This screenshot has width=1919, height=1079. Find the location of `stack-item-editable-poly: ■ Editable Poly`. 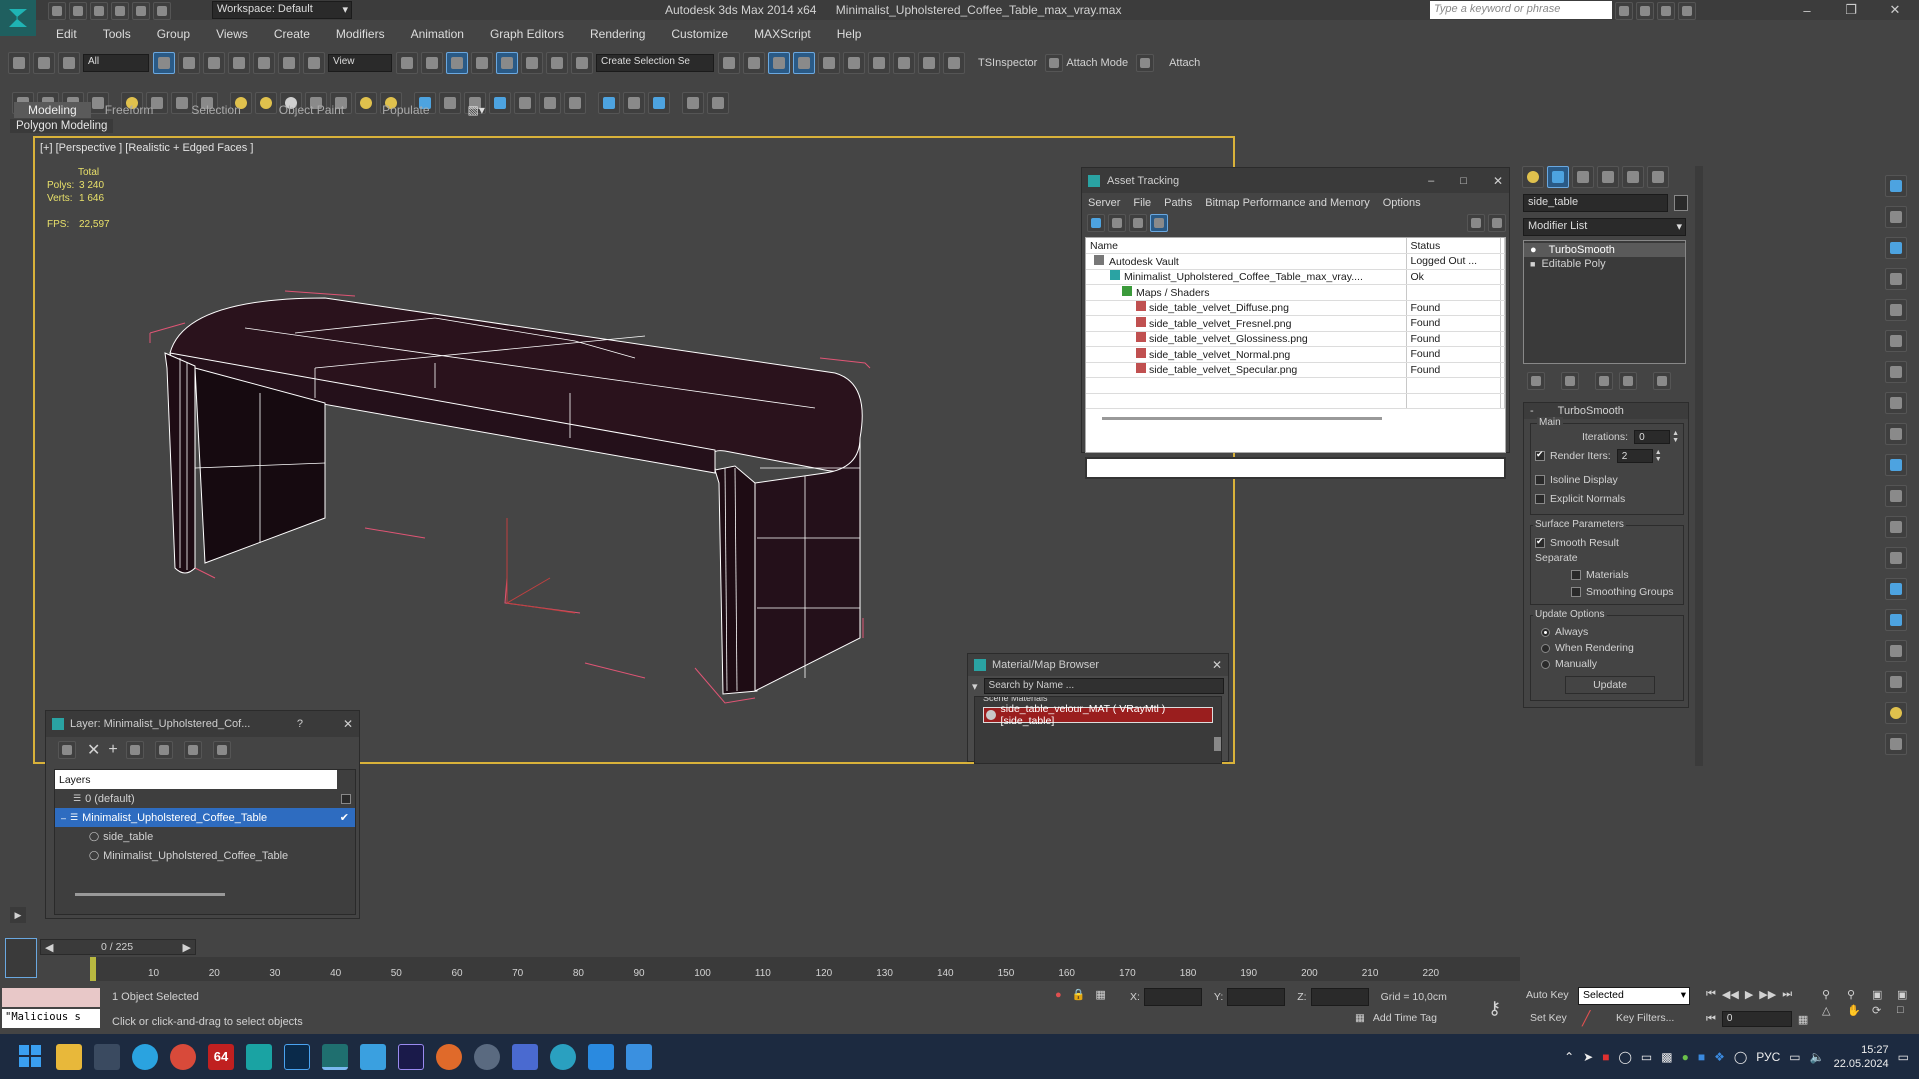

stack-item-editable-poly: ■ Editable Poly is located at coordinates (1604, 264).